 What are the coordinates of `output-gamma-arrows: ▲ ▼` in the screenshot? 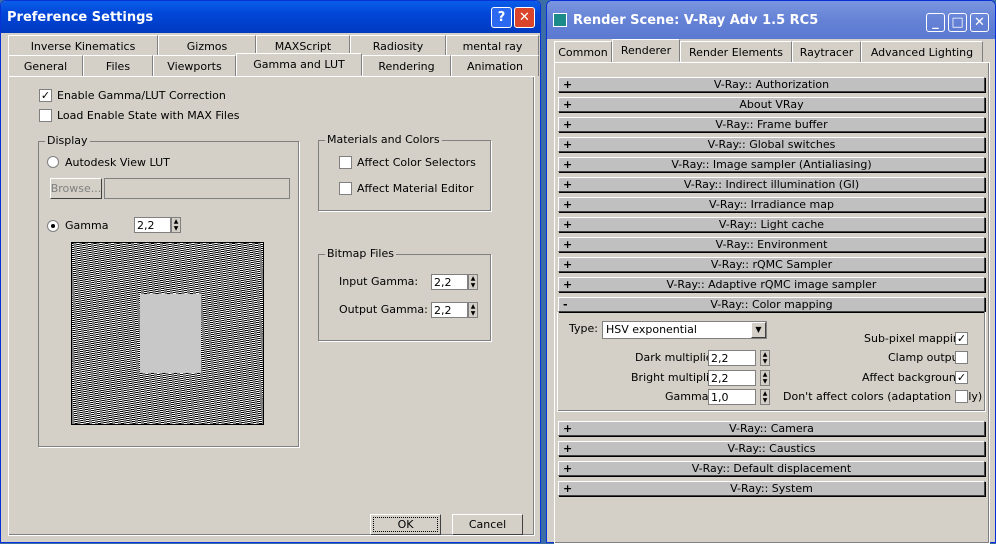 It's located at (473, 310).